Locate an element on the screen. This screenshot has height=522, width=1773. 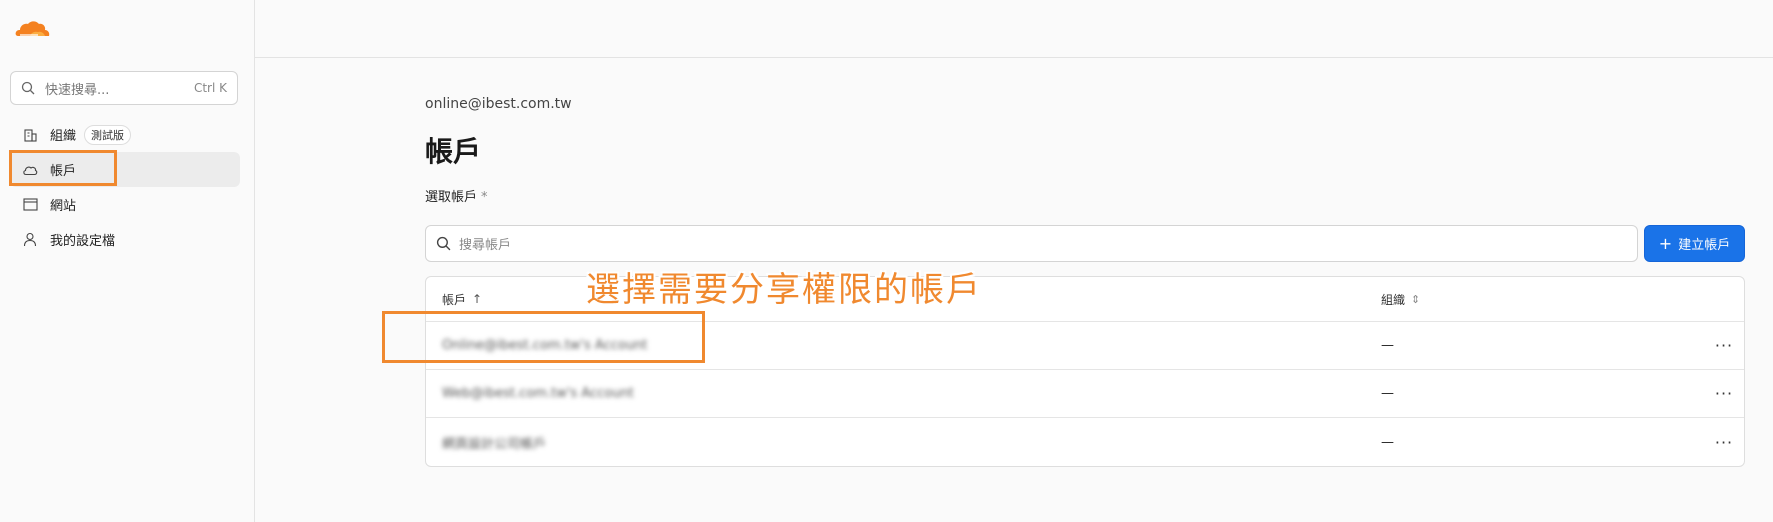
account-search-input: 搜尋帳戶 is located at coordinates (1031, 243).